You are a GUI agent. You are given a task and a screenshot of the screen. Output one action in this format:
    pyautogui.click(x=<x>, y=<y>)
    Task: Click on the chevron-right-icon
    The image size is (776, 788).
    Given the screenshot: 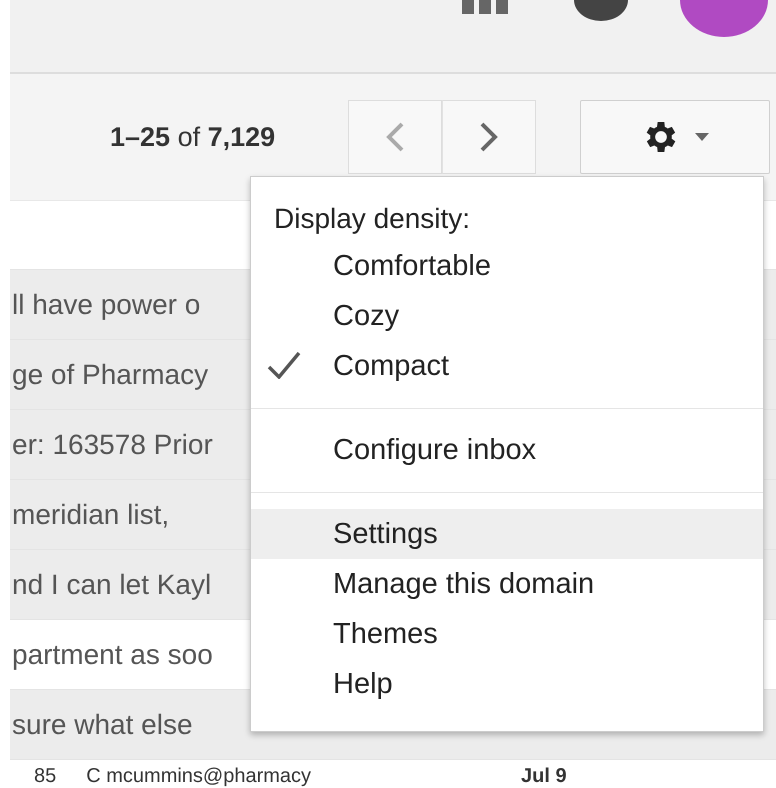 What is the action you would take?
    pyautogui.click(x=489, y=137)
    